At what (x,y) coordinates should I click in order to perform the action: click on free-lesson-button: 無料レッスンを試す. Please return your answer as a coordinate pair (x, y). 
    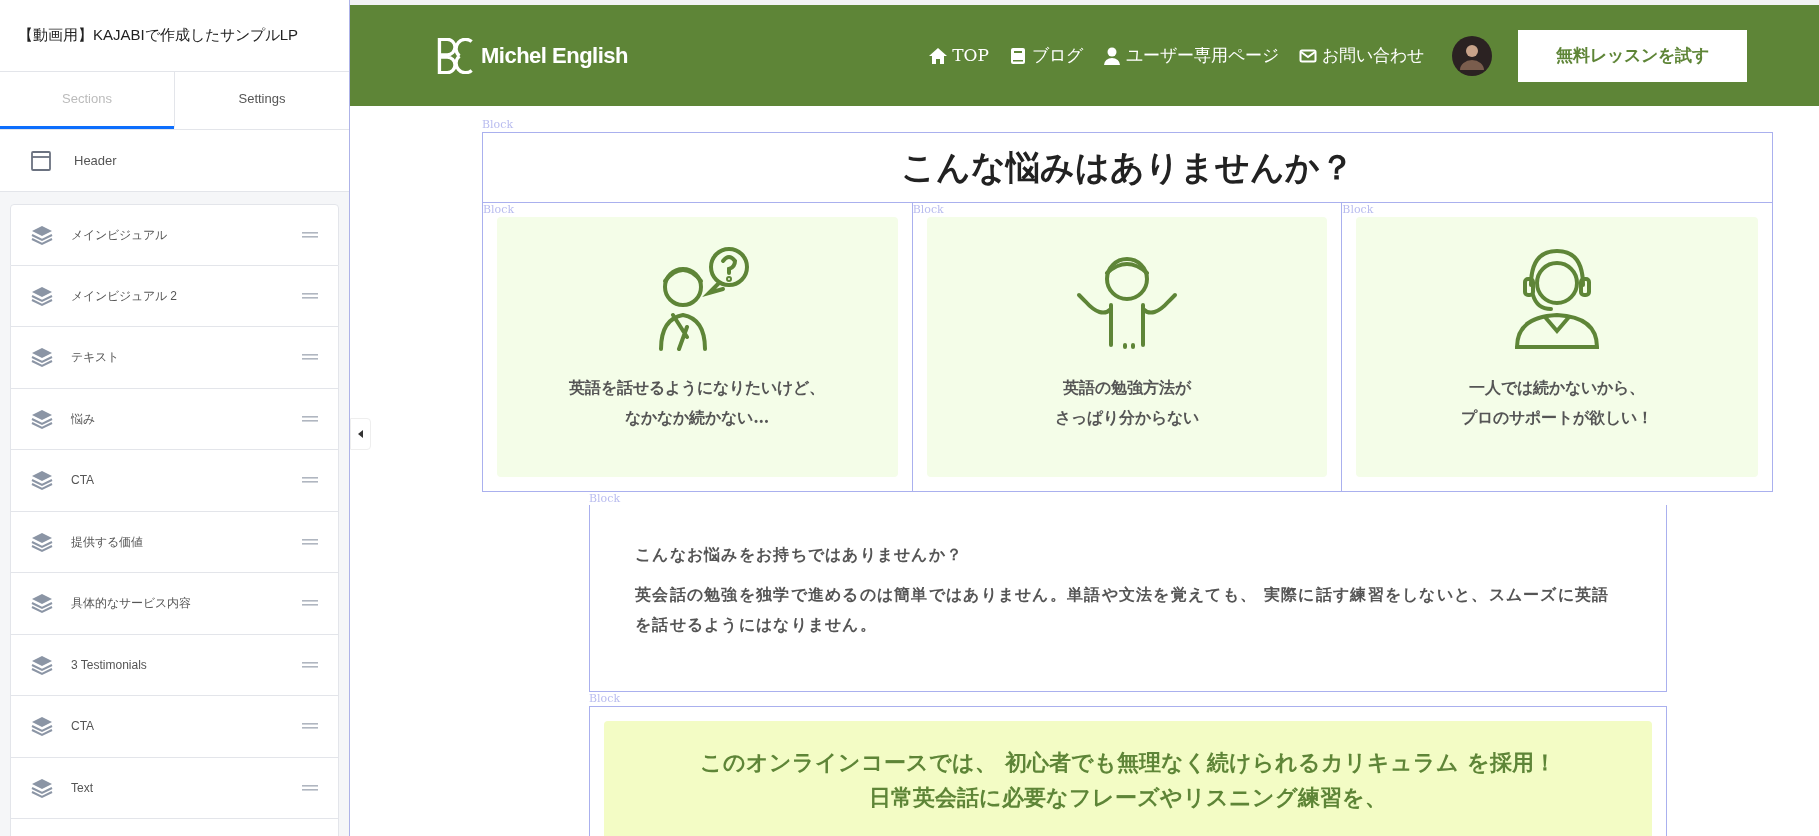
    Looking at the image, I should click on (1632, 55).